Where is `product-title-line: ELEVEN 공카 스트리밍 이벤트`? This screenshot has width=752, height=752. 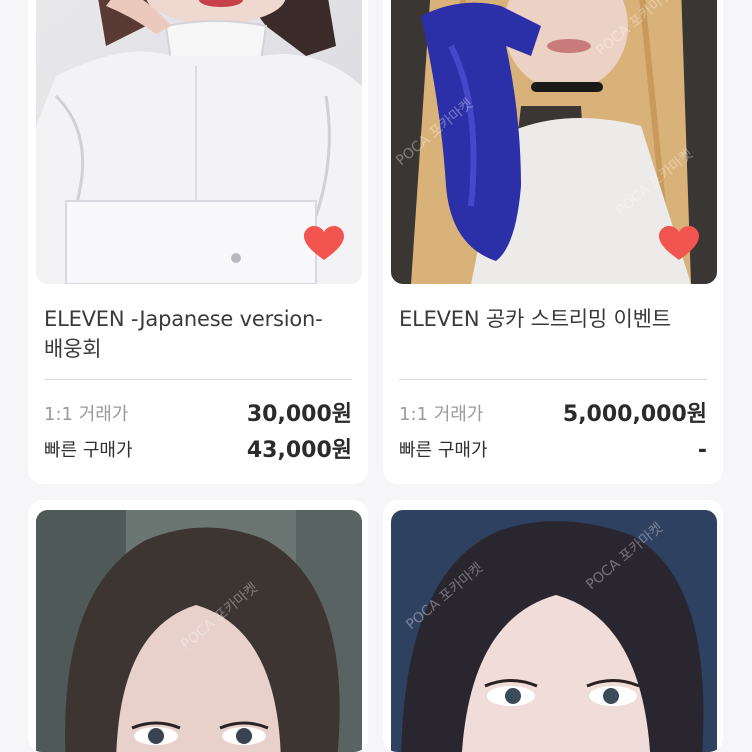
product-title-line: ELEVEN 공카 스트리밍 이벤트 is located at coordinates (535, 319).